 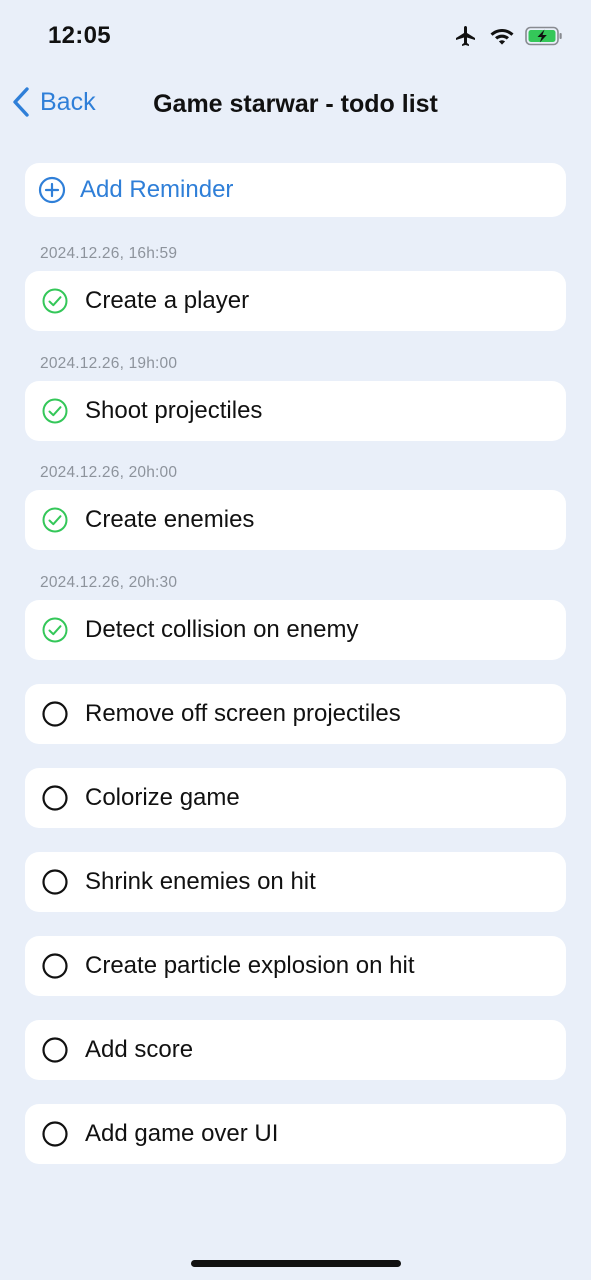 What do you see at coordinates (295, 798) in the screenshot?
I see `todo-row-pending: Colorize game` at bounding box center [295, 798].